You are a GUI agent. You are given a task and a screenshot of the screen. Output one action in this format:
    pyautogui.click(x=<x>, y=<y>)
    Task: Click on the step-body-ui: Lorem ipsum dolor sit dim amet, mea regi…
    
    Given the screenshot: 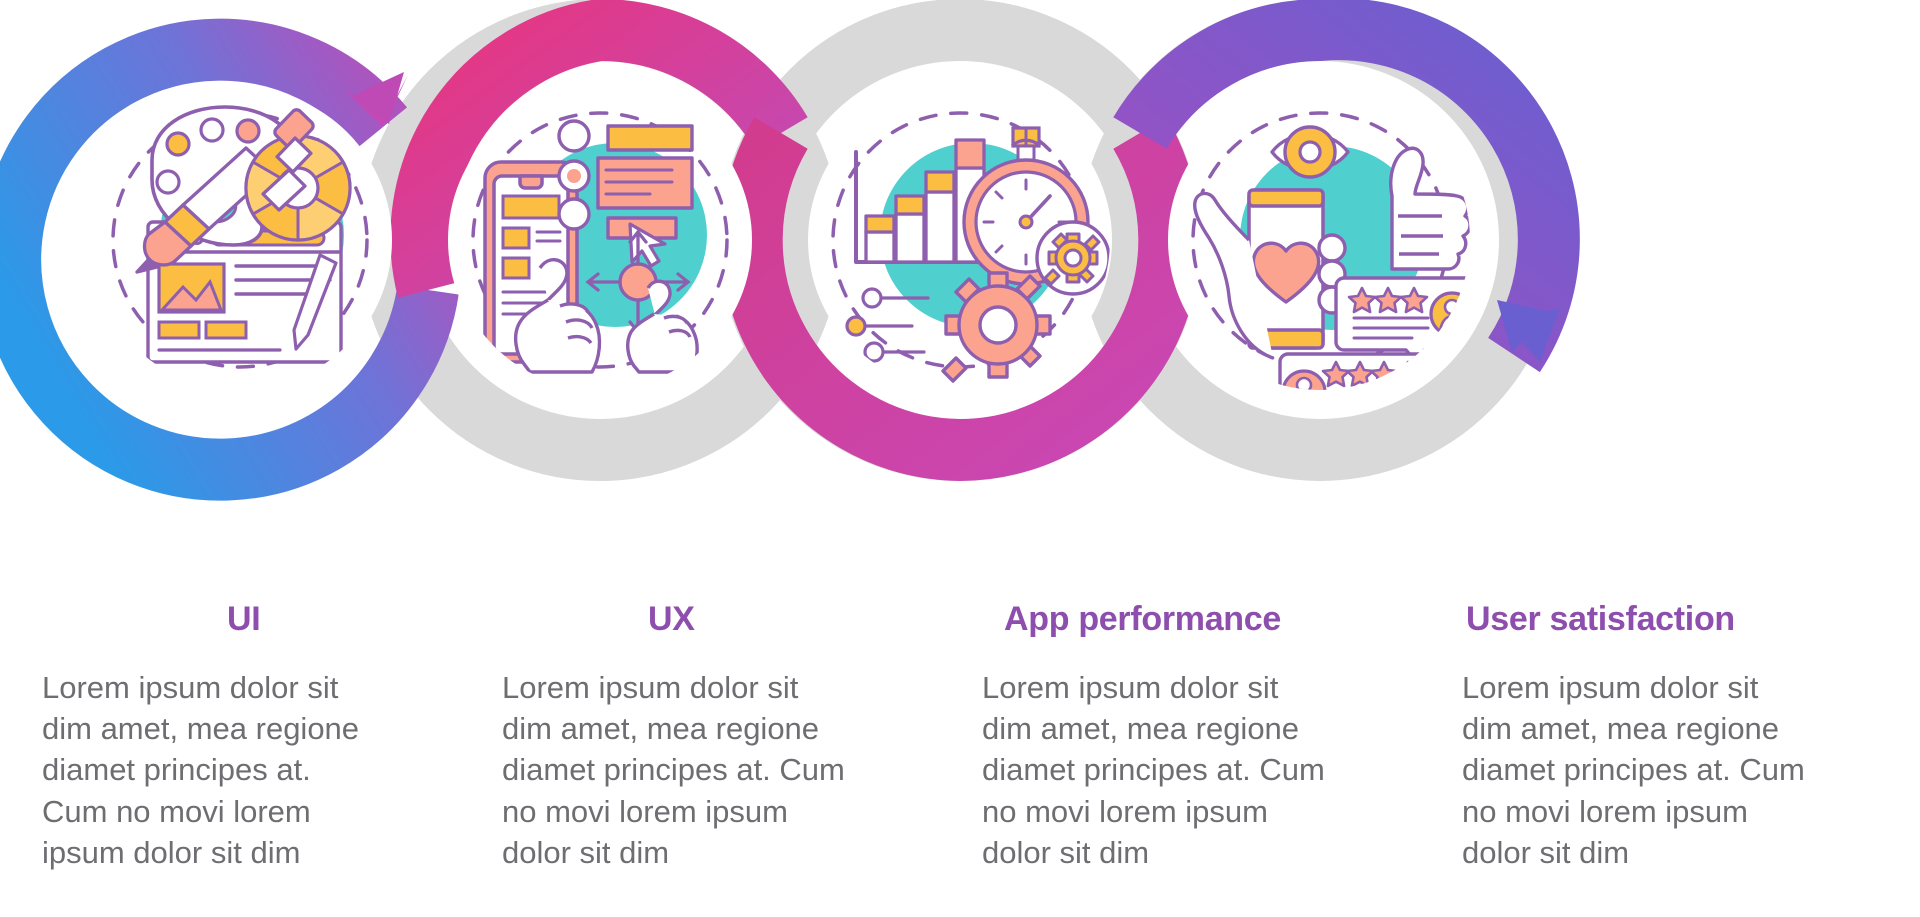 What is the action you would take?
    pyautogui.click(x=201, y=770)
    